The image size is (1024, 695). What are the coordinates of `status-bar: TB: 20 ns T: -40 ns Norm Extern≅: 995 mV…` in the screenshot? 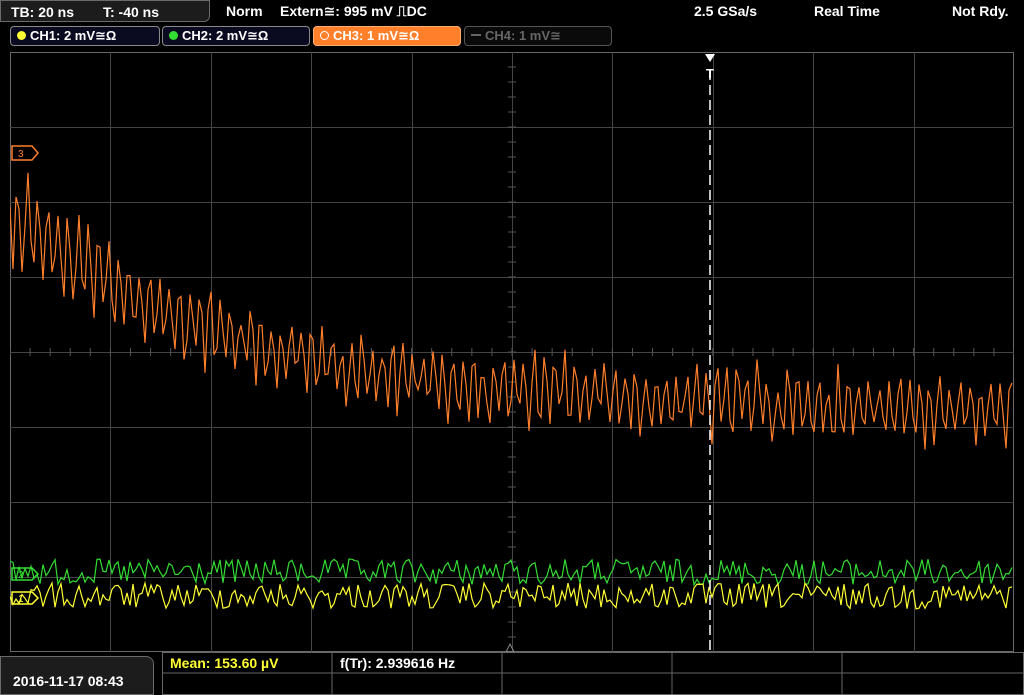 It's located at (512, 12).